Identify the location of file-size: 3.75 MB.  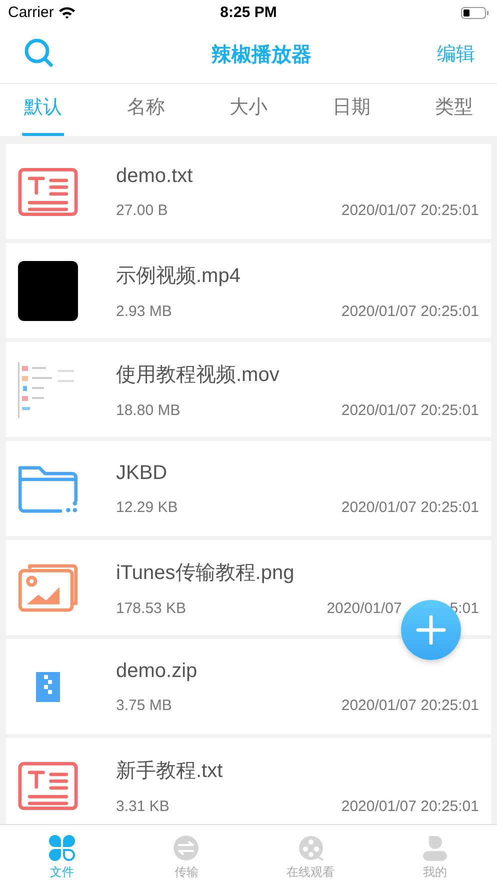
(144, 705).